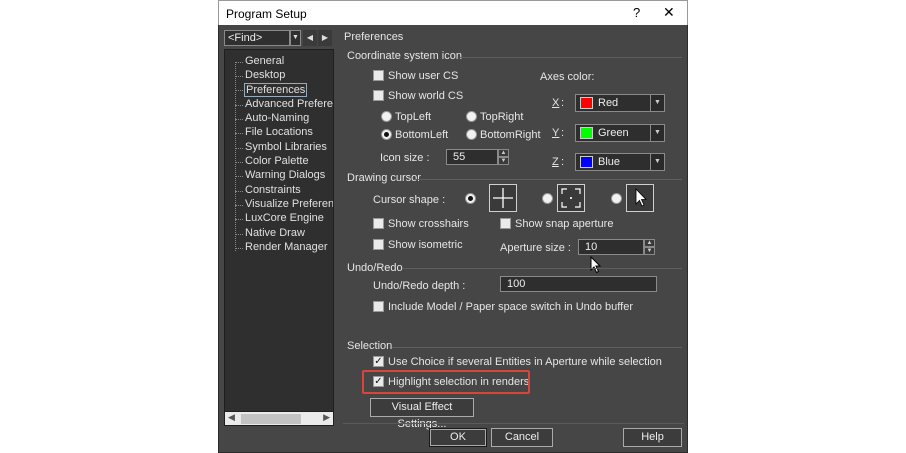  I want to click on selection-group-label: Selection, so click(370, 346).